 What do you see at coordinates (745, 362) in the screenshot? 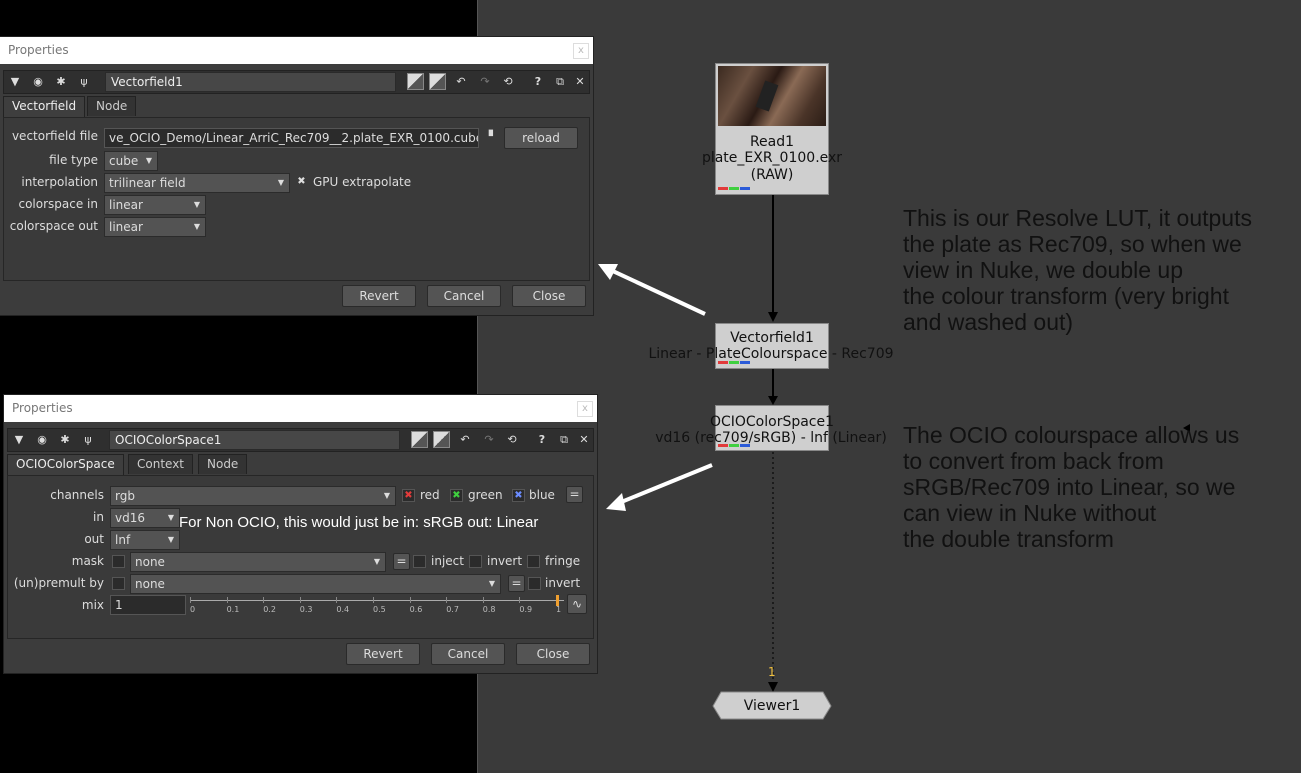
I see `vectorfield-blue-channel` at bounding box center [745, 362].